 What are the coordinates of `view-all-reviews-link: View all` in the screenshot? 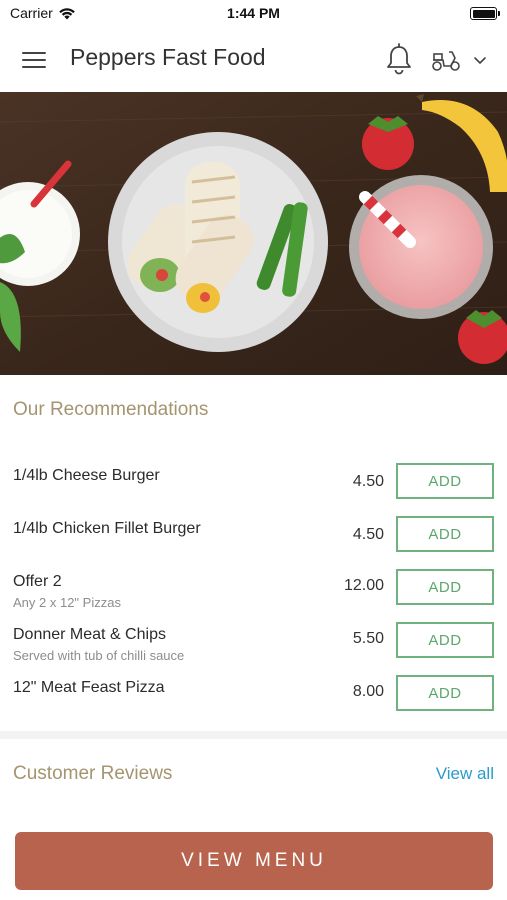 It's located at (465, 774).